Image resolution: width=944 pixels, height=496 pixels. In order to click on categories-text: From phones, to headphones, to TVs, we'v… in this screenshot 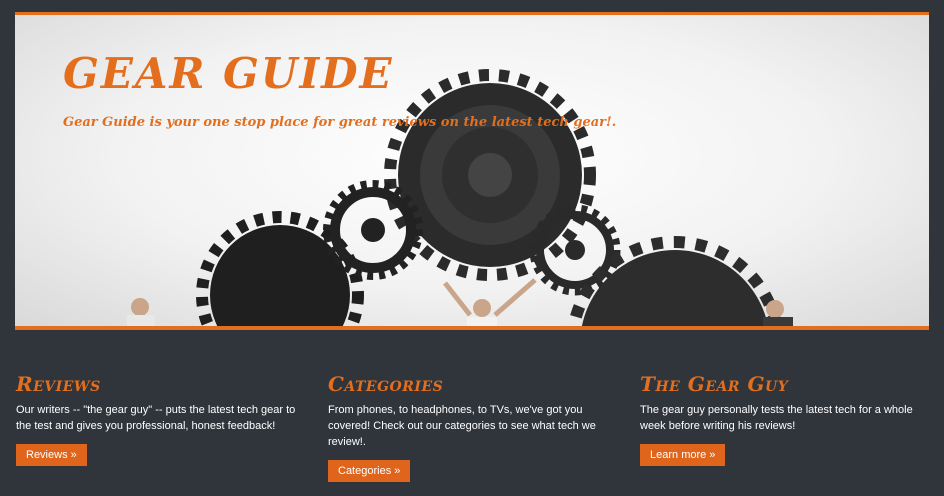, I will do `click(462, 426)`.